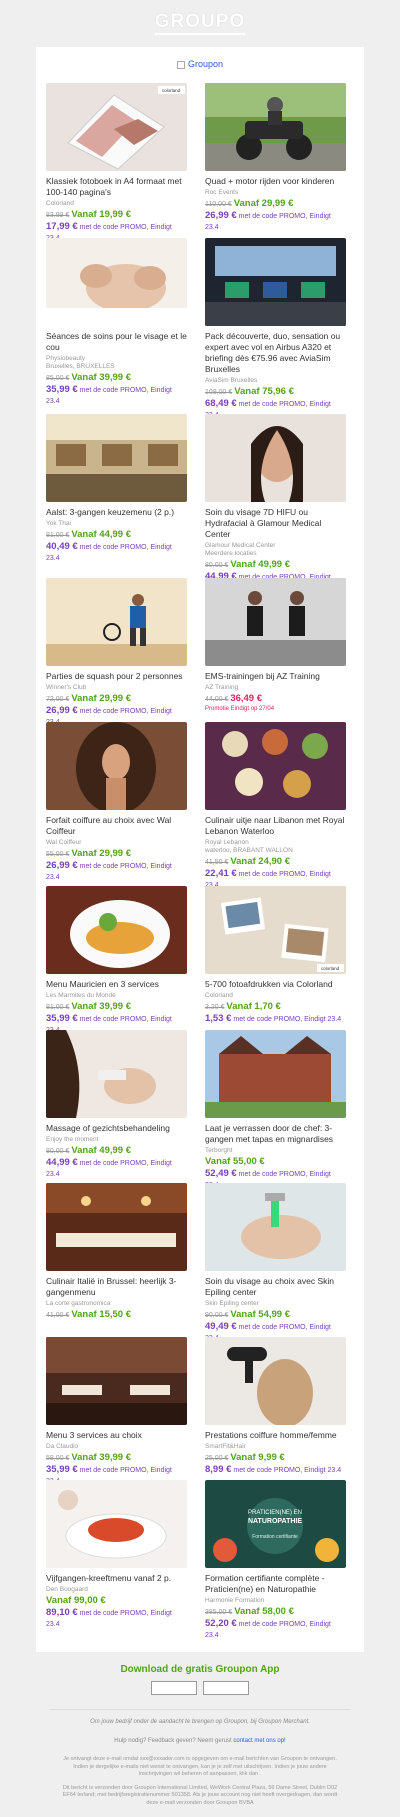 Image resolution: width=400 pixels, height=1817 pixels. What do you see at coordinates (78, 1303) in the screenshot?
I see `deal-merchant: La corte gastronomica` at bounding box center [78, 1303].